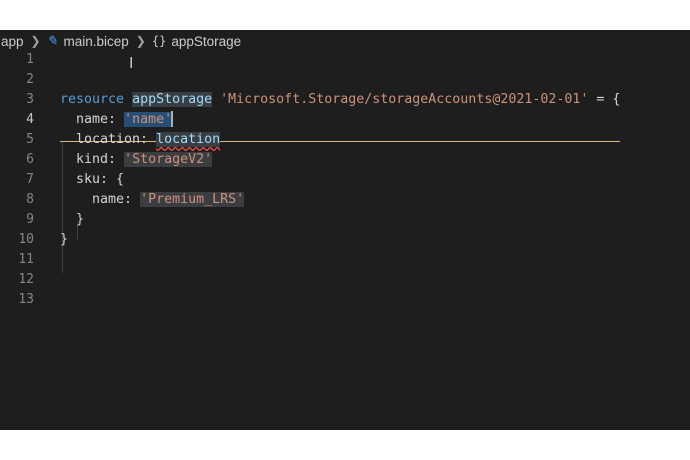 The height and width of the screenshot is (460, 690). Describe the element at coordinates (100, 119) in the screenshot. I see `property-name: name:` at that location.